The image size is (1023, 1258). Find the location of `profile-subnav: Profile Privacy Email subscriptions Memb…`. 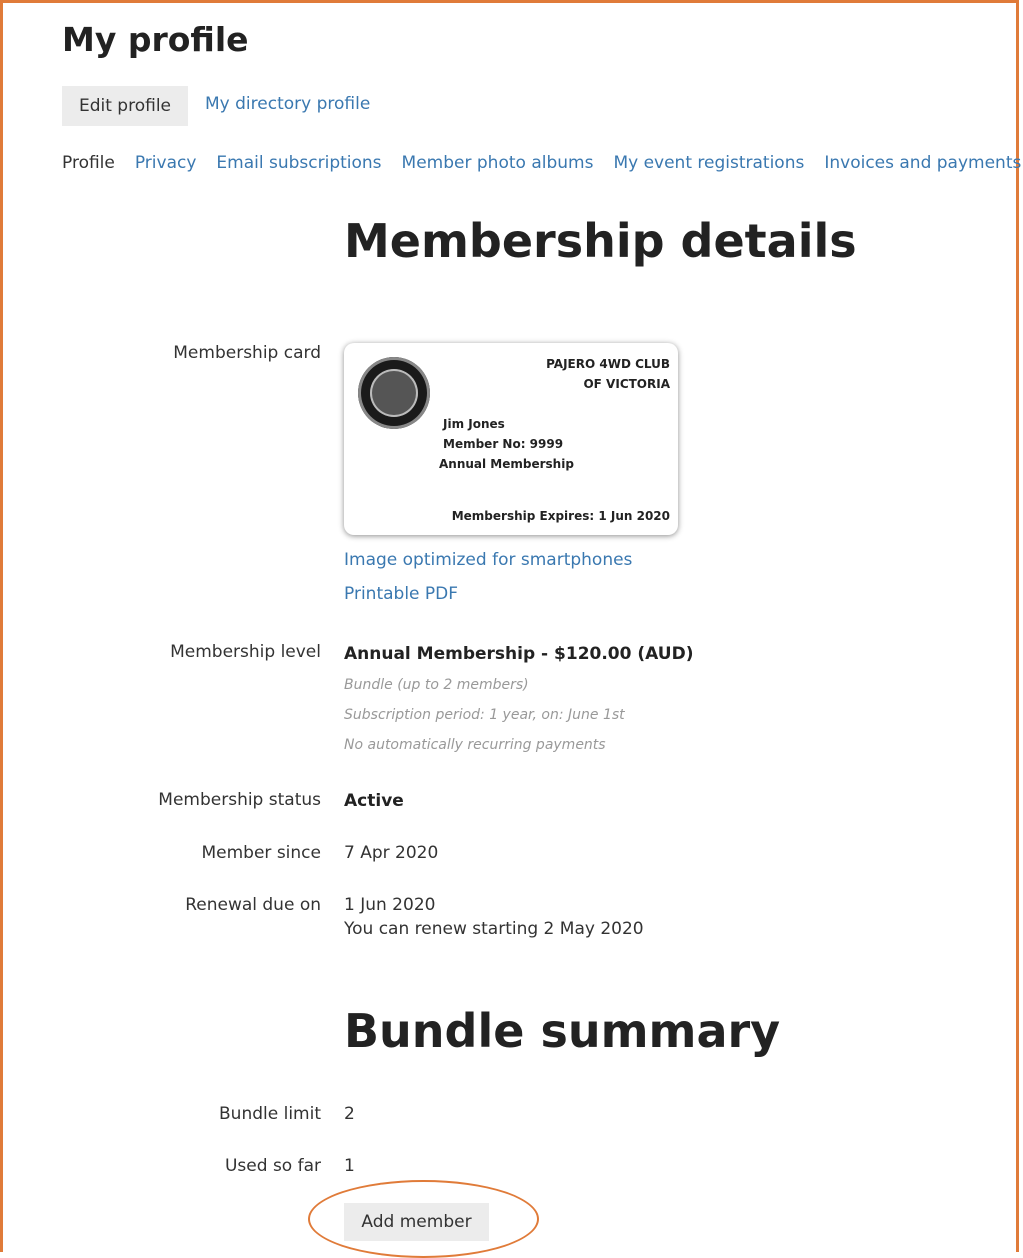

profile-subnav: Profile Privacy Email subscriptions Memb… is located at coordinates (542, 163).